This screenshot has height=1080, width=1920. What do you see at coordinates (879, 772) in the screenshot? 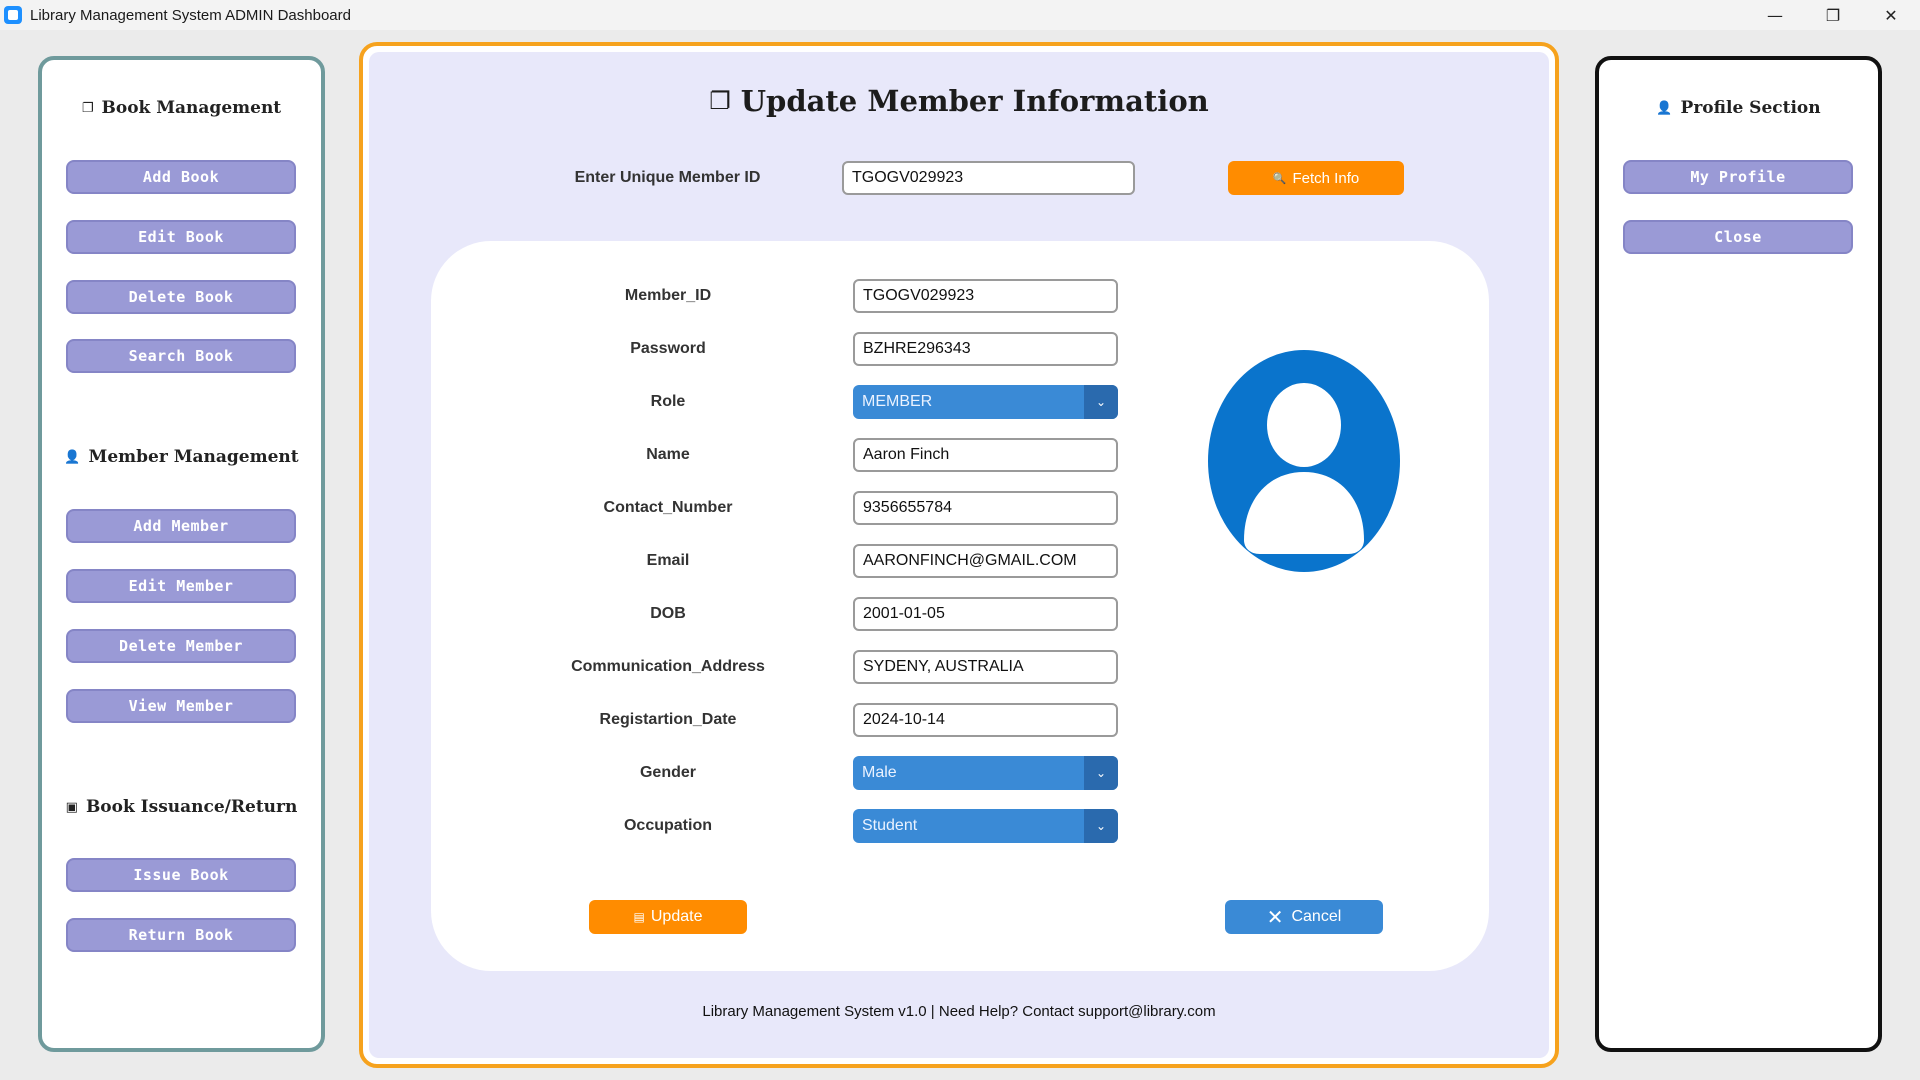
I see `gender-value: Male` at bounding box center [879, 772].